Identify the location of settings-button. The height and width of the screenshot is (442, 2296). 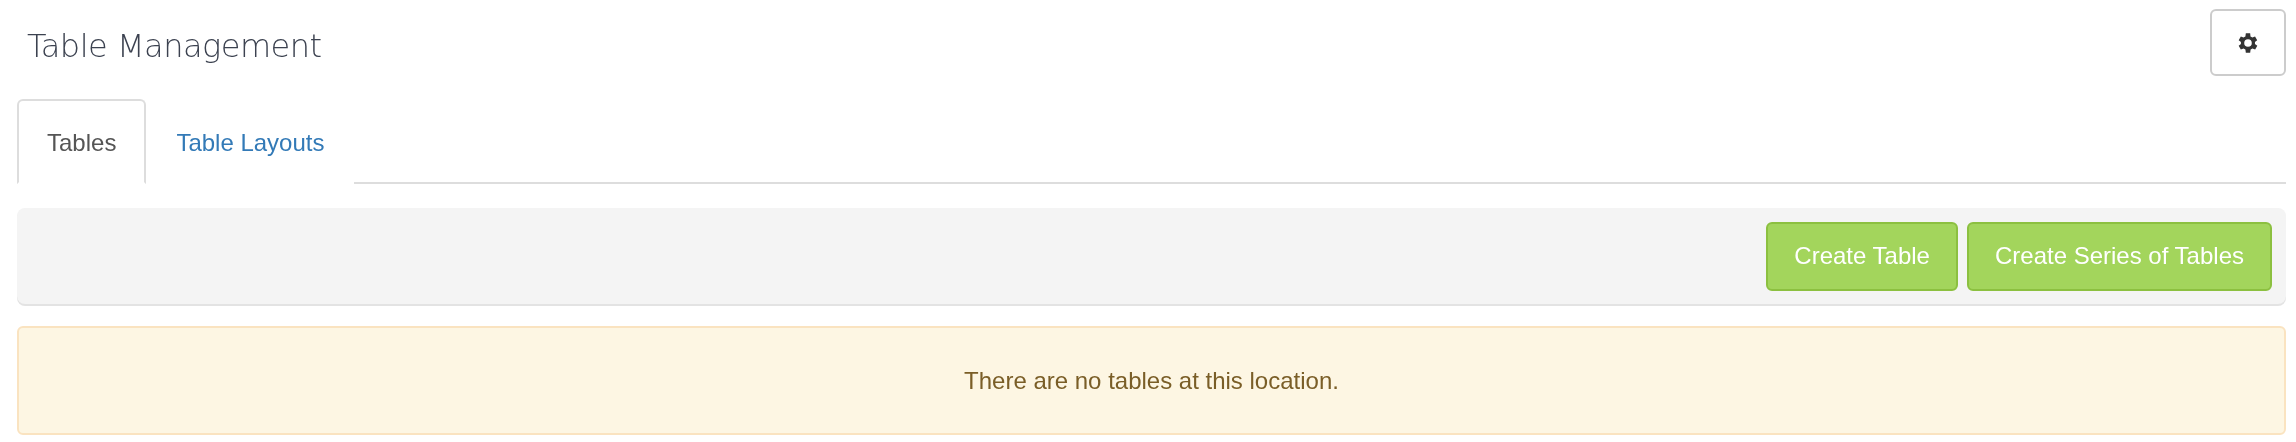
(2248, 42).